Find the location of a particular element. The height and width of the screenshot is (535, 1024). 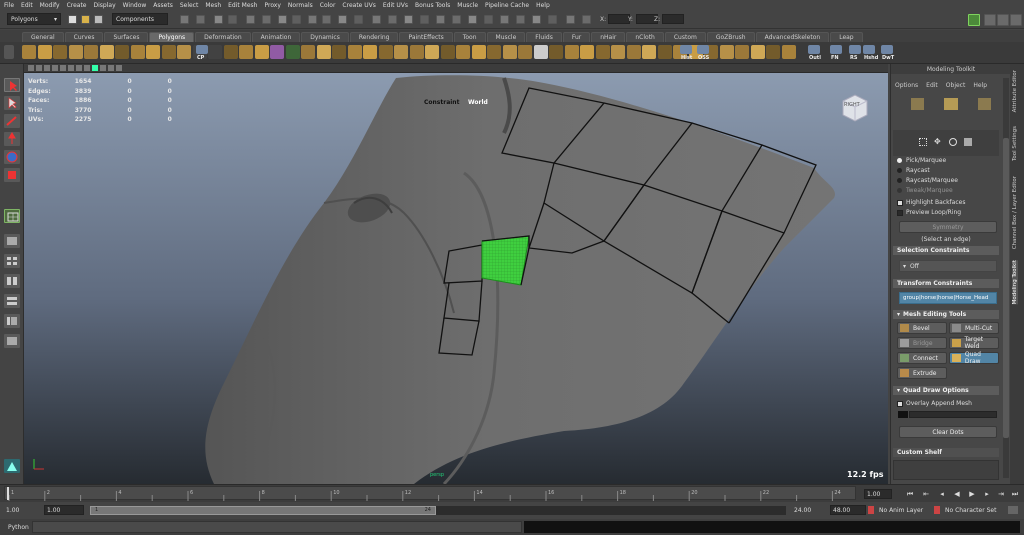

tab-attribute-editor: Attribute Editor is located at coordinates (1015, 91).